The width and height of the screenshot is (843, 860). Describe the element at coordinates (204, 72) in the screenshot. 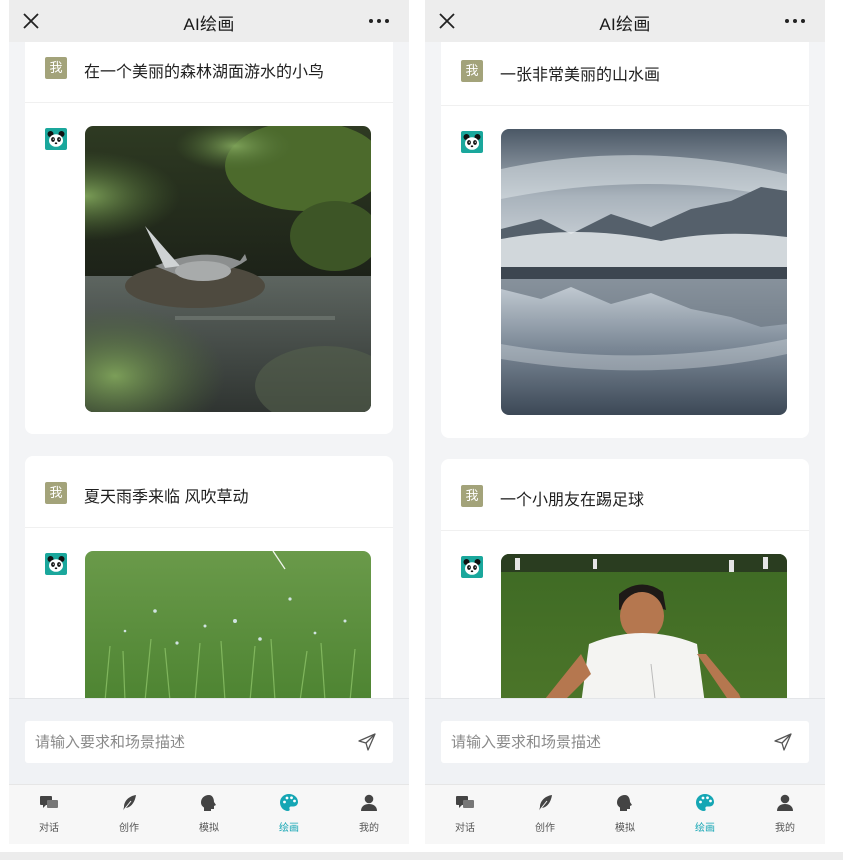

I see `prompt-text: 在一个美丽的森林湖面游水的小鸟` at that location.